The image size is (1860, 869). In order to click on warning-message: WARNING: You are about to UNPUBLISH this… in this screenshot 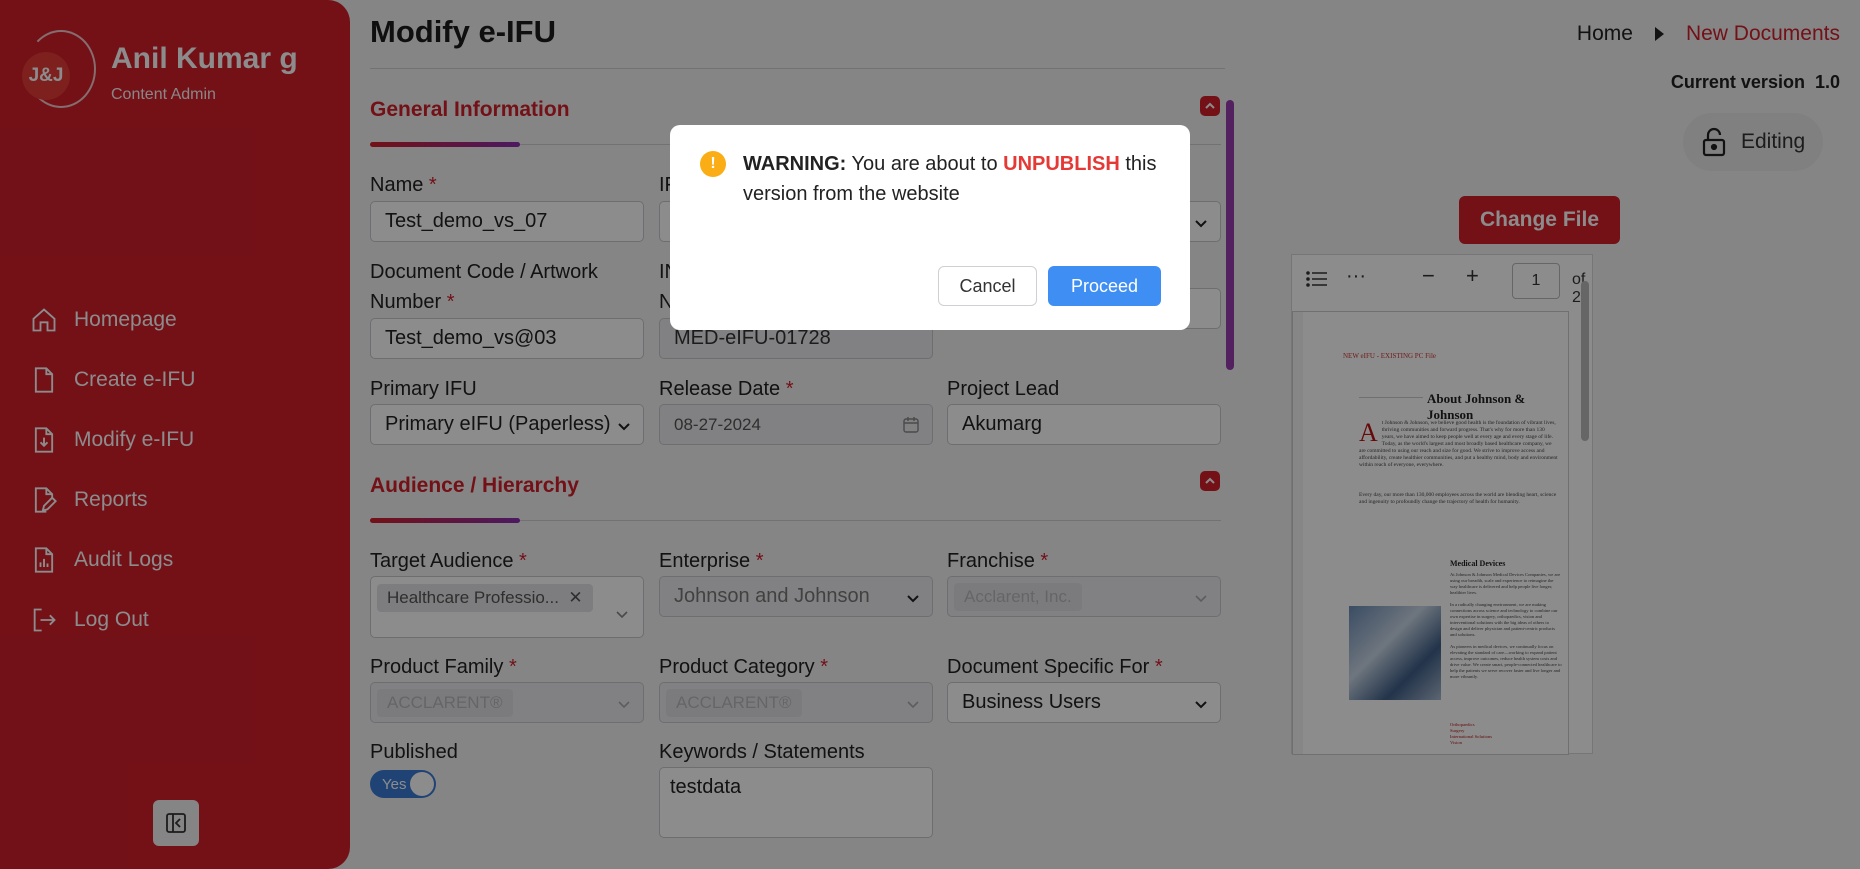, I will do `click(950, 179)`.